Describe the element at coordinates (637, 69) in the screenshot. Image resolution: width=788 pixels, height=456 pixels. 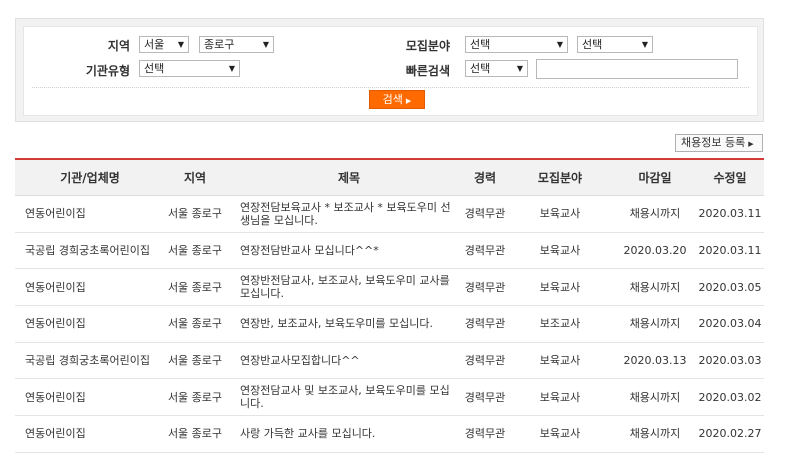
I see `quick-search-input` at that location.